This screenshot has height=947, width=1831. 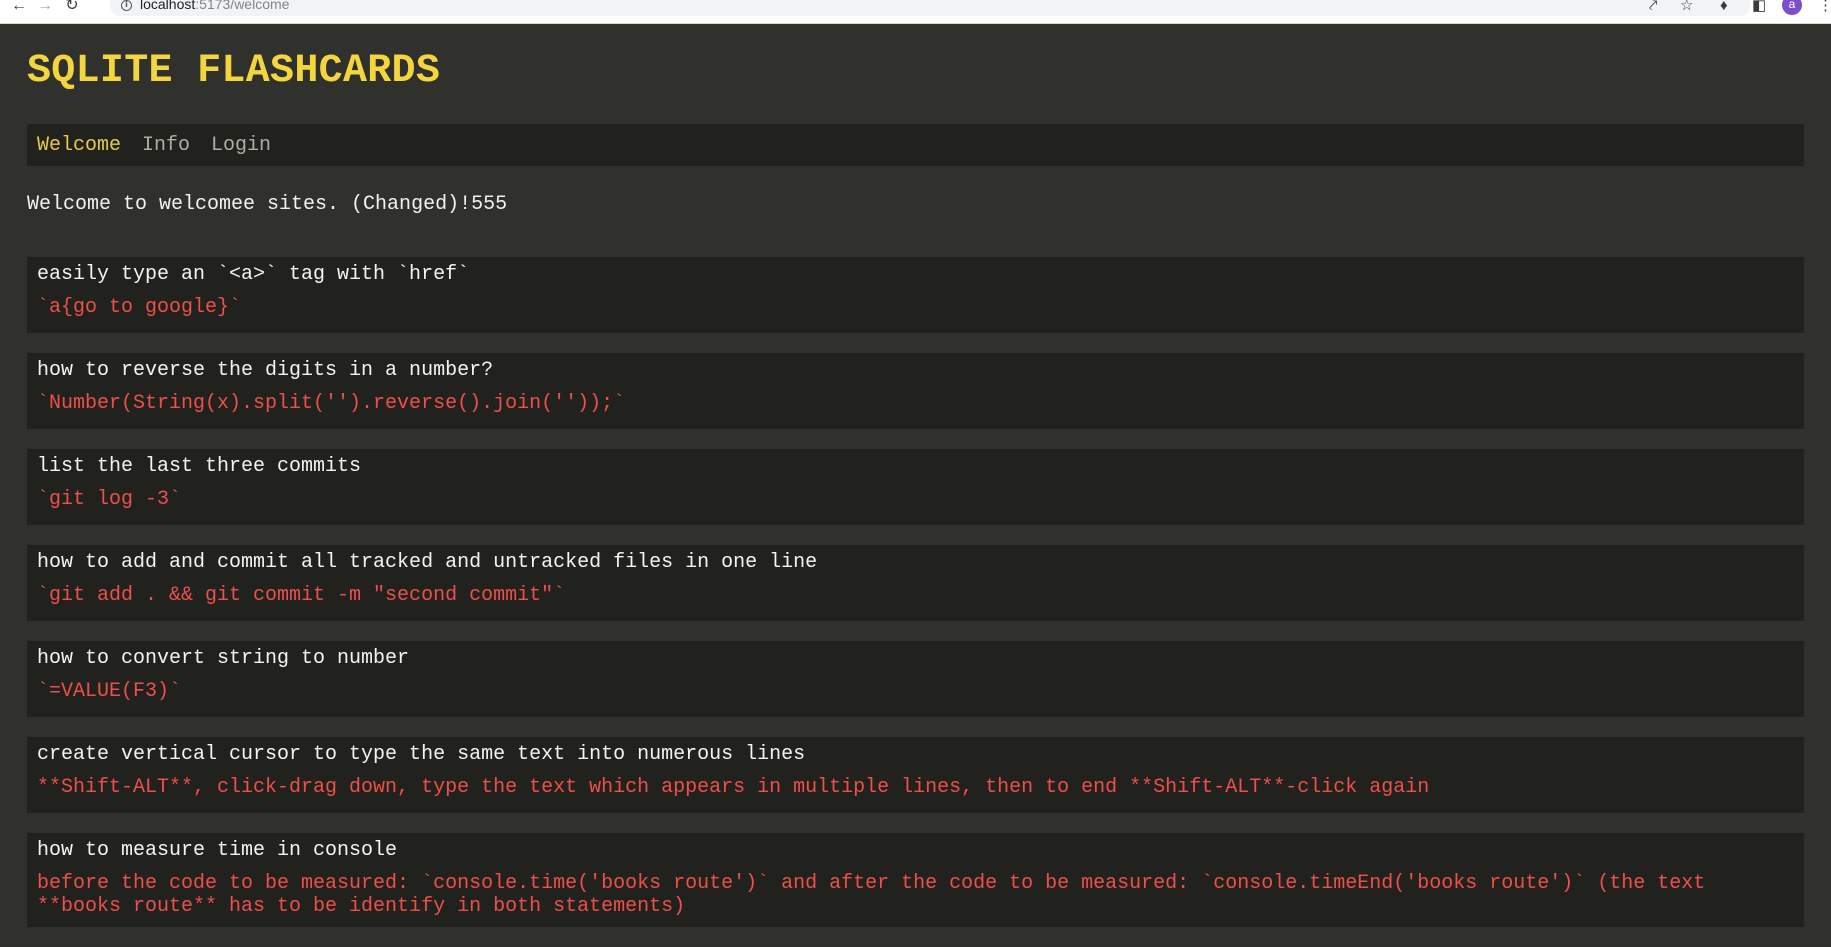 What do you see at coordinates (242, 6) in the screenshot?
I see `url-path: :5173/welcome` at bounding box center [242, 6].